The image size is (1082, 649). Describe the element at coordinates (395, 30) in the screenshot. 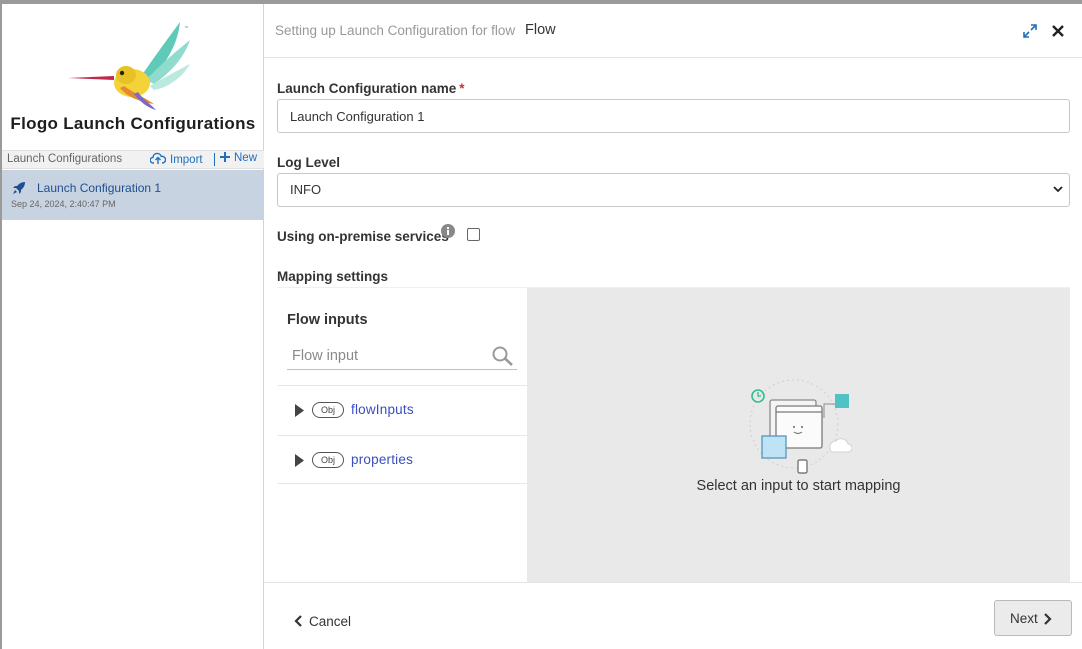

I see `setup-description: Setting up Launch Configuration for flow` at that location.